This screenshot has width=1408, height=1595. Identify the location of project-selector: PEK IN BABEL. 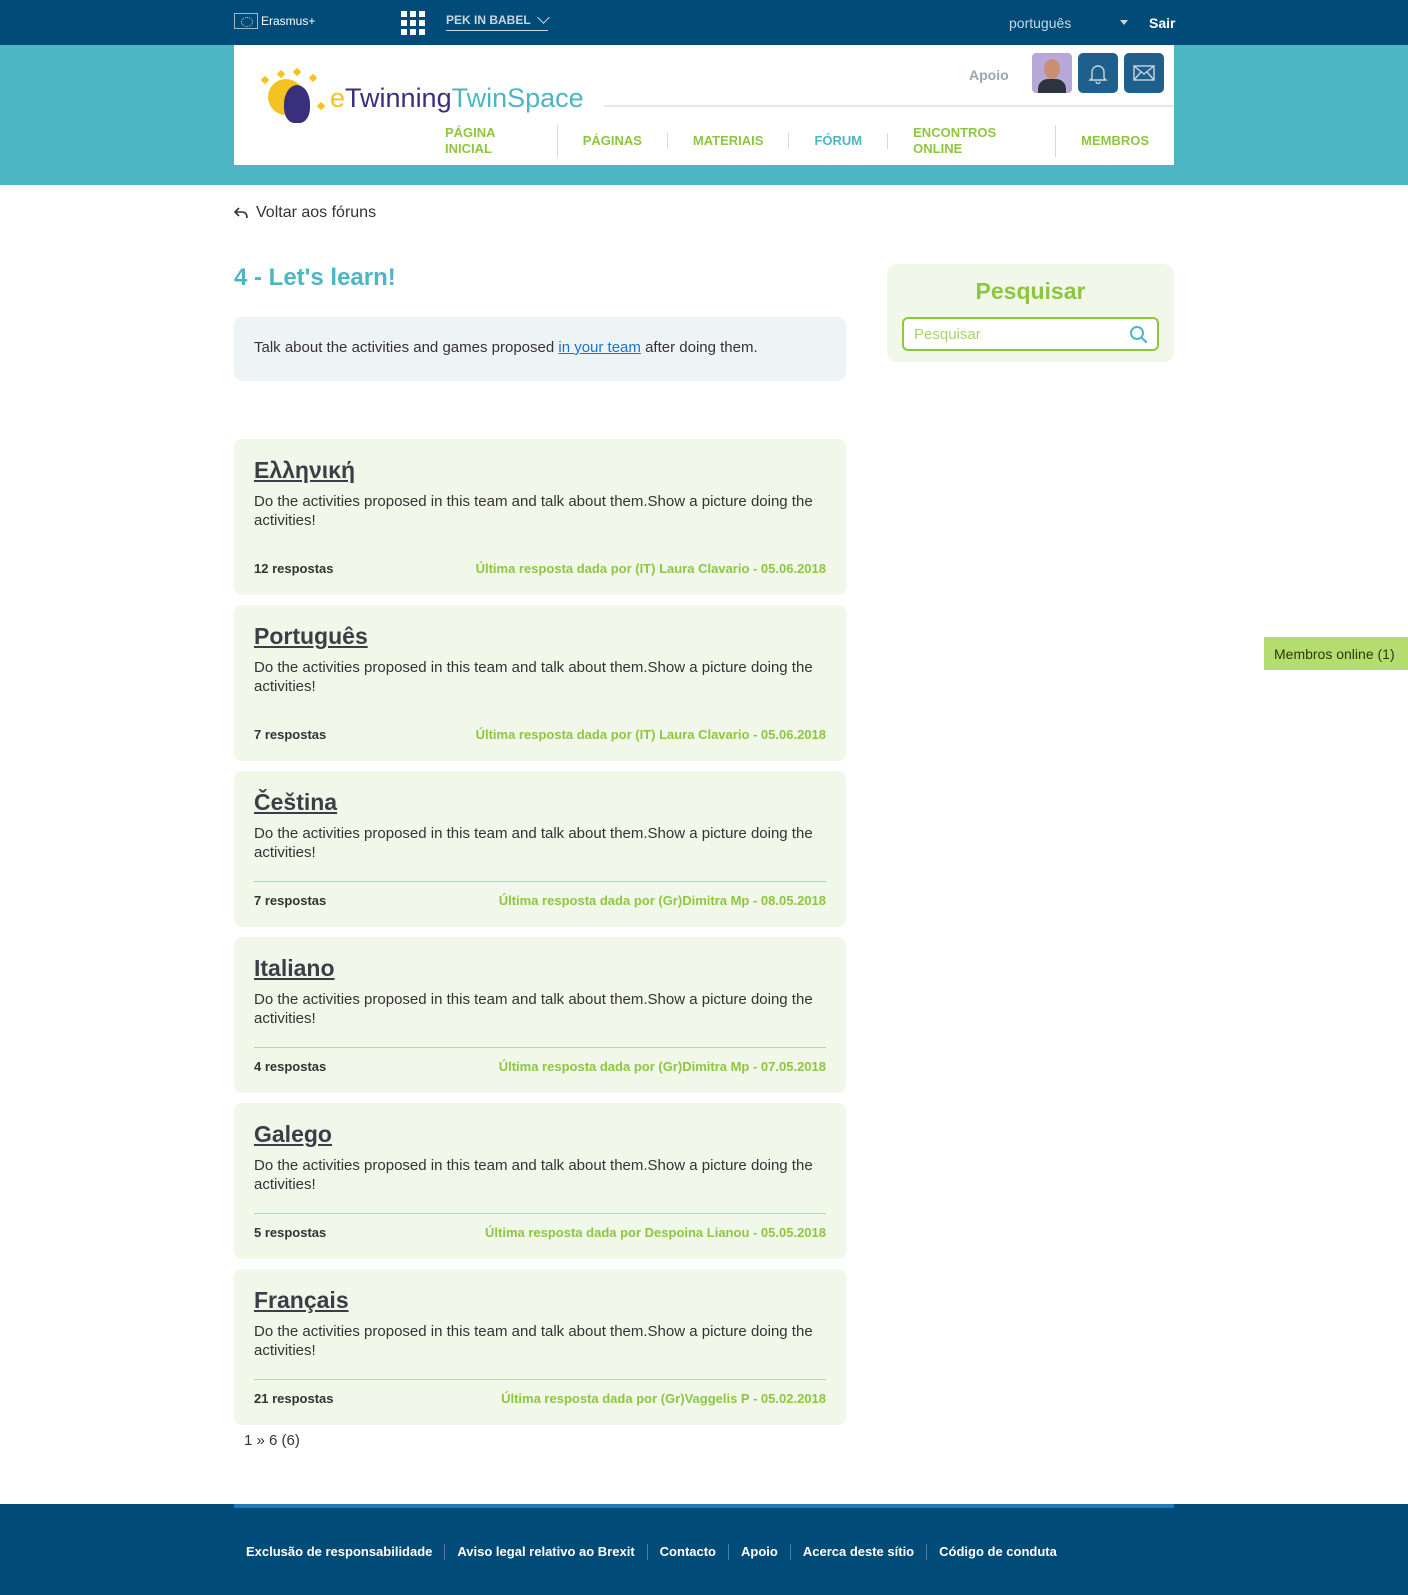
(498, 21).